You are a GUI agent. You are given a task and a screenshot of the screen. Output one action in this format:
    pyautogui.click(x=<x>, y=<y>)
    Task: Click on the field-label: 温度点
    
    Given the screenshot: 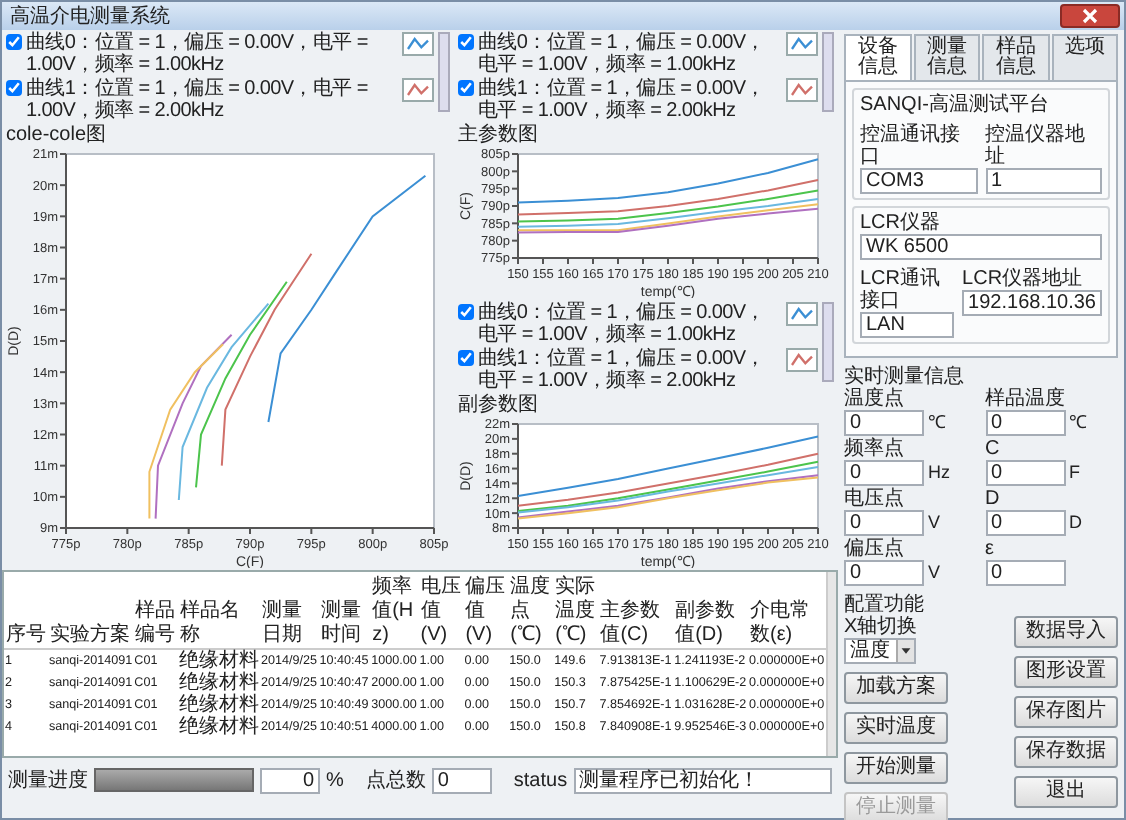 What is the action you would take?
    pyautogui.click(x=875, y=399)
    